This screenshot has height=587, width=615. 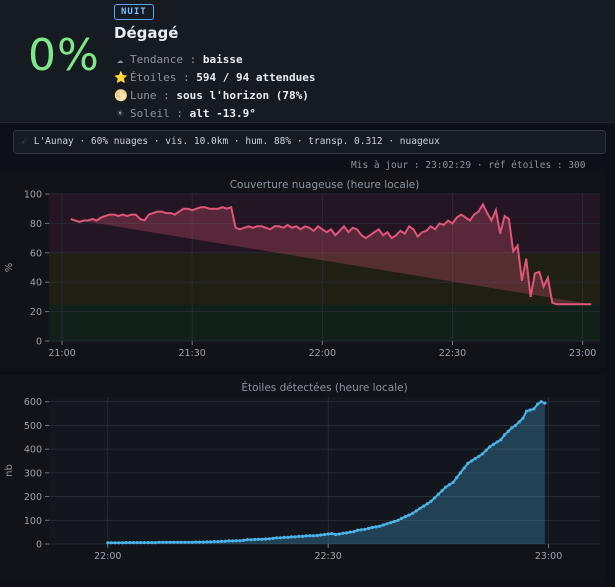 What do you see at coordinates (163, 59) in the screenshot?
I see `trend-label: Tendance :` at bounding box center [163, 59].